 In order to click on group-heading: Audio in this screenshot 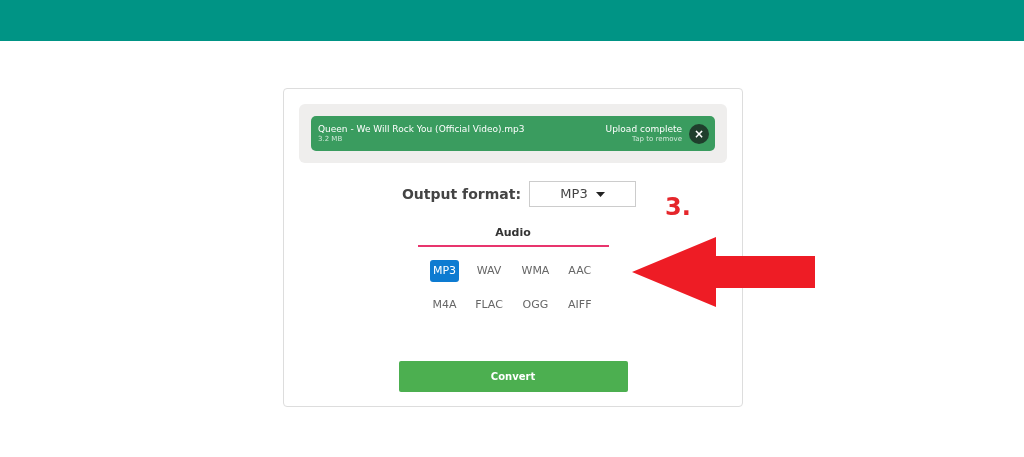, I will do `click(513, 236)`.